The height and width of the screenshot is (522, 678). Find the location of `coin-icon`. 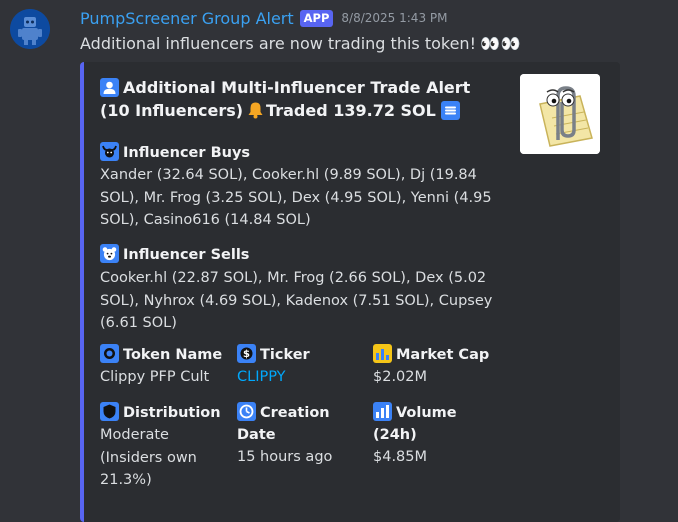

coin-icon is located at coordinates (109, 353).